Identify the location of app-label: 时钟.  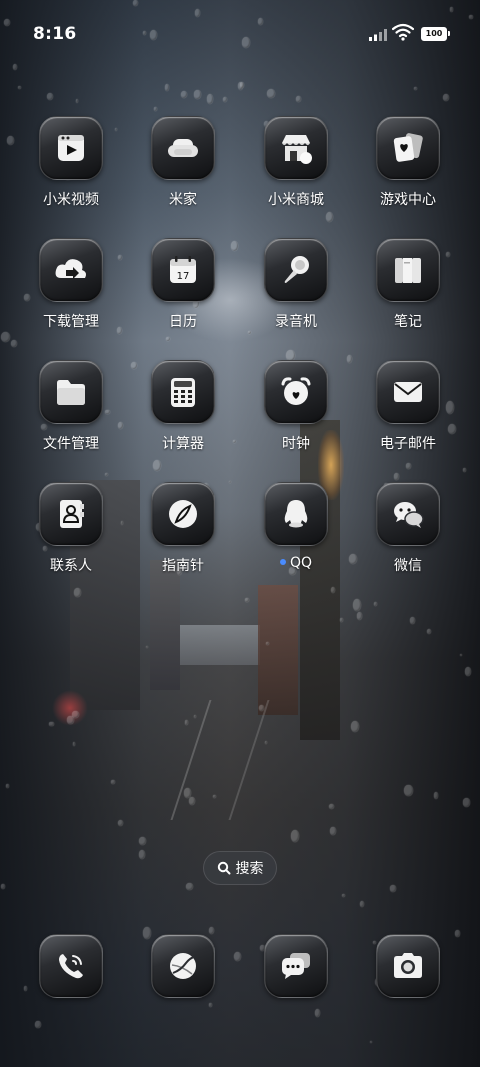
(296, 444).